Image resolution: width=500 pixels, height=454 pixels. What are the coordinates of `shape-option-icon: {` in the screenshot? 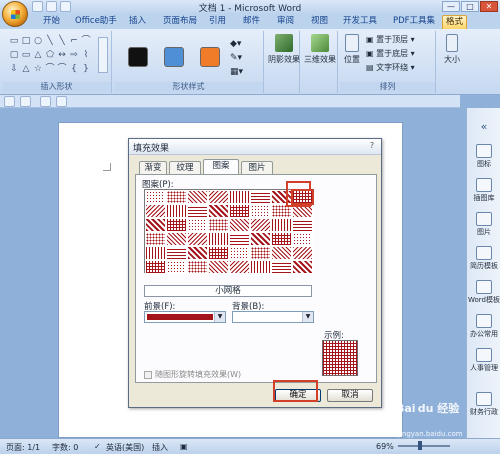 It's located at (74, 69).